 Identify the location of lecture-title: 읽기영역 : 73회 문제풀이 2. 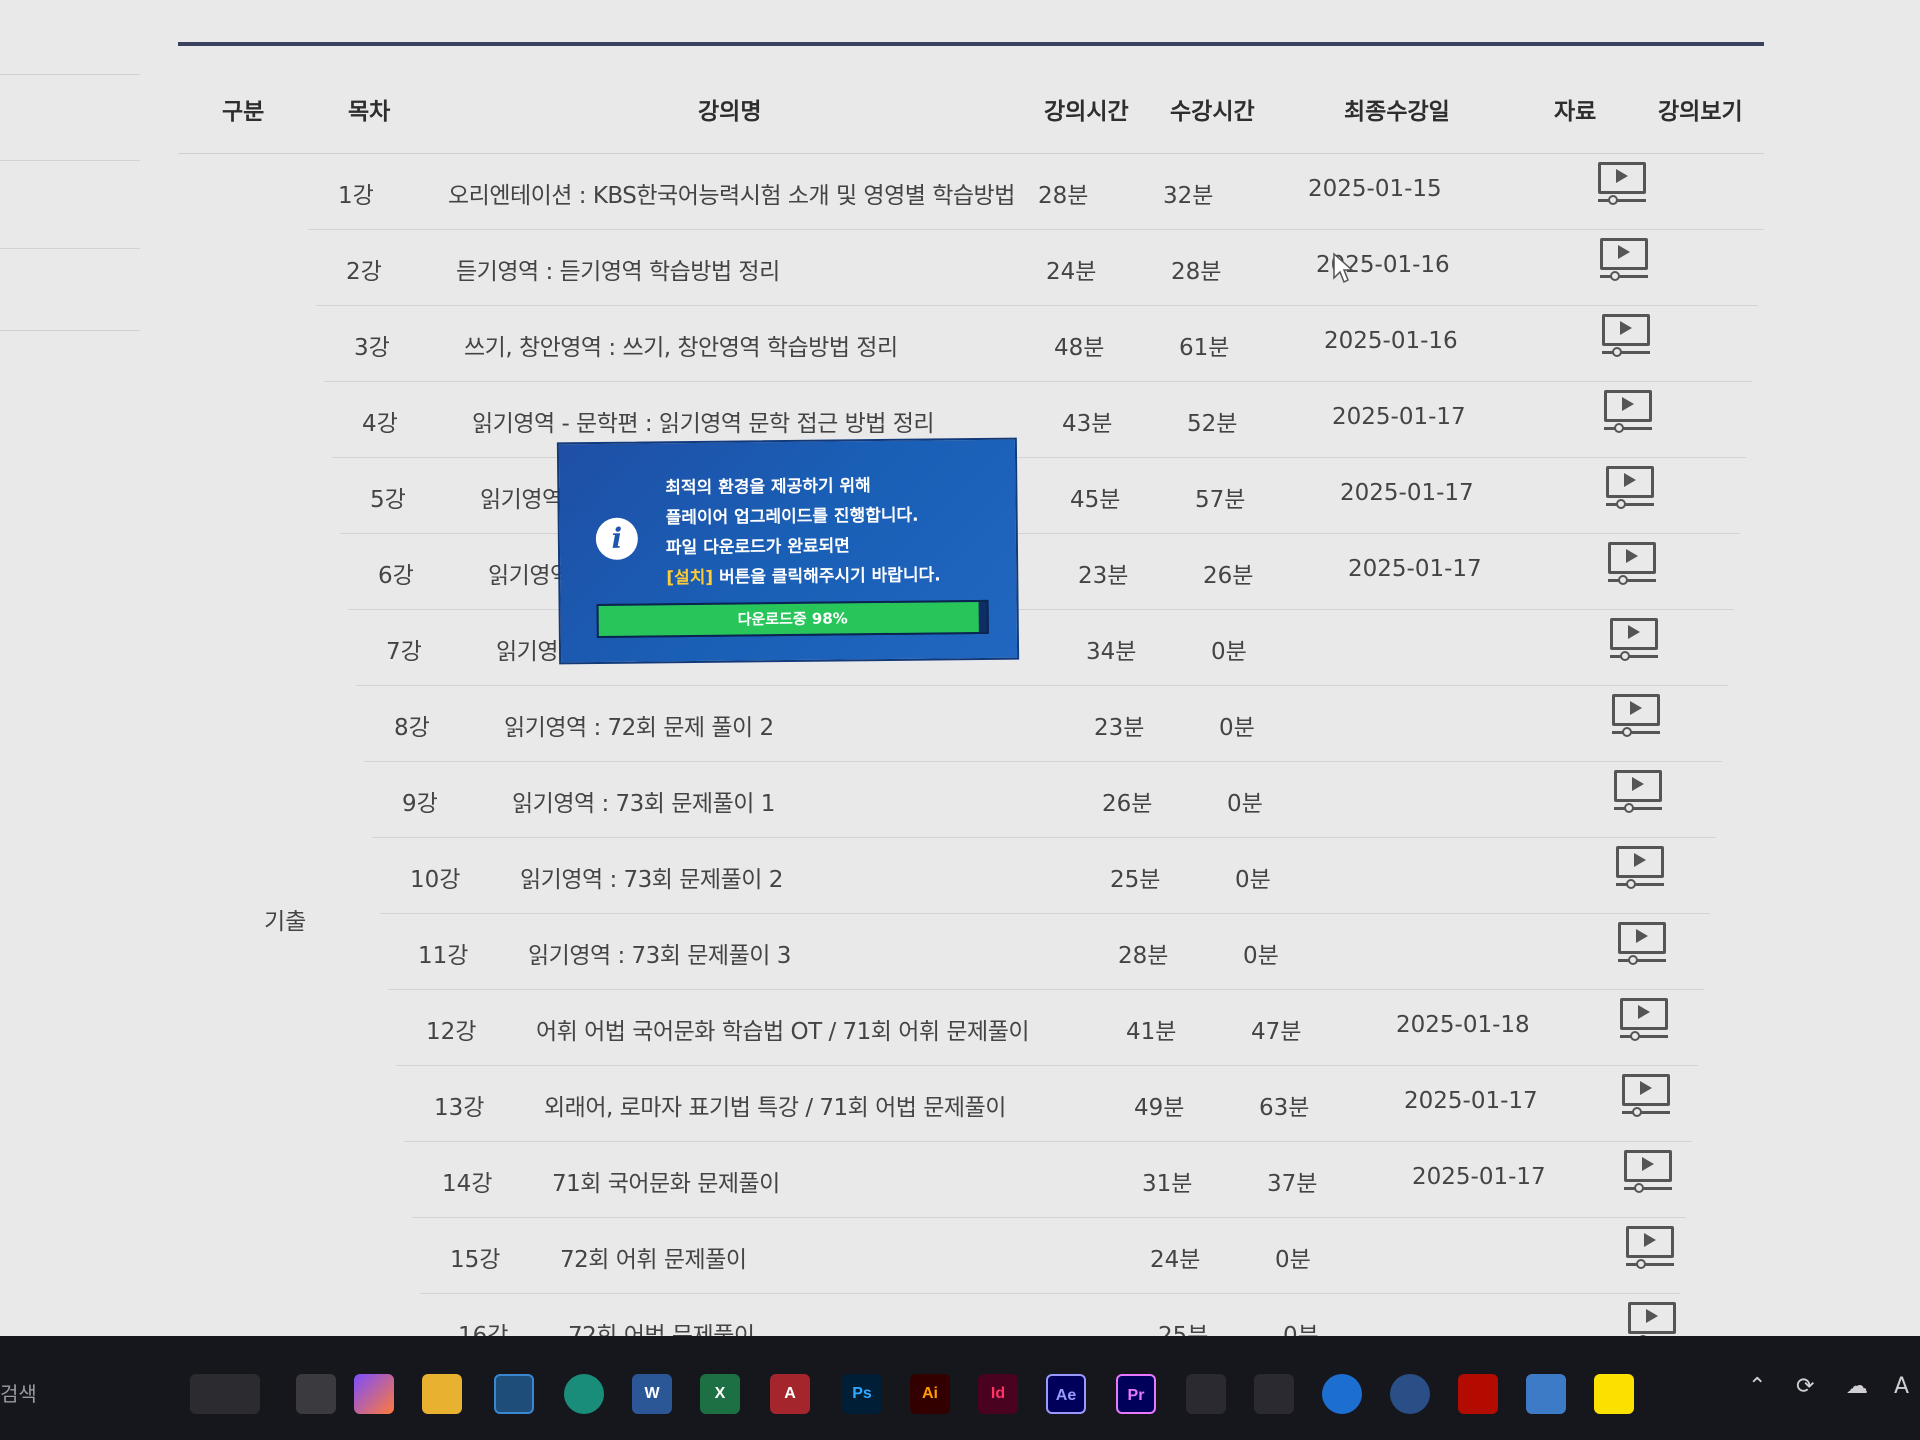
(651, 877).